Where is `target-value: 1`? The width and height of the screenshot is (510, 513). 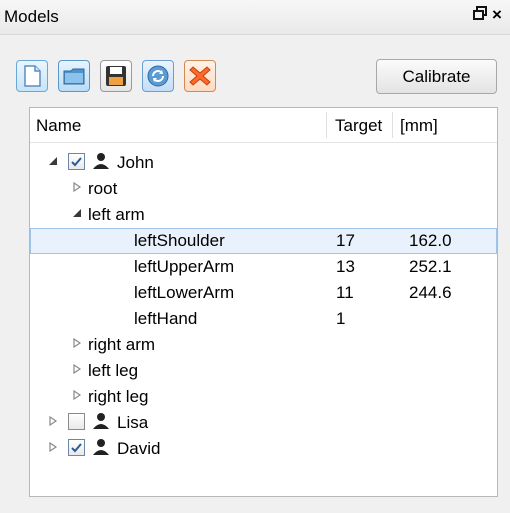
target-value: 1 is located at coordinates (341, 318).